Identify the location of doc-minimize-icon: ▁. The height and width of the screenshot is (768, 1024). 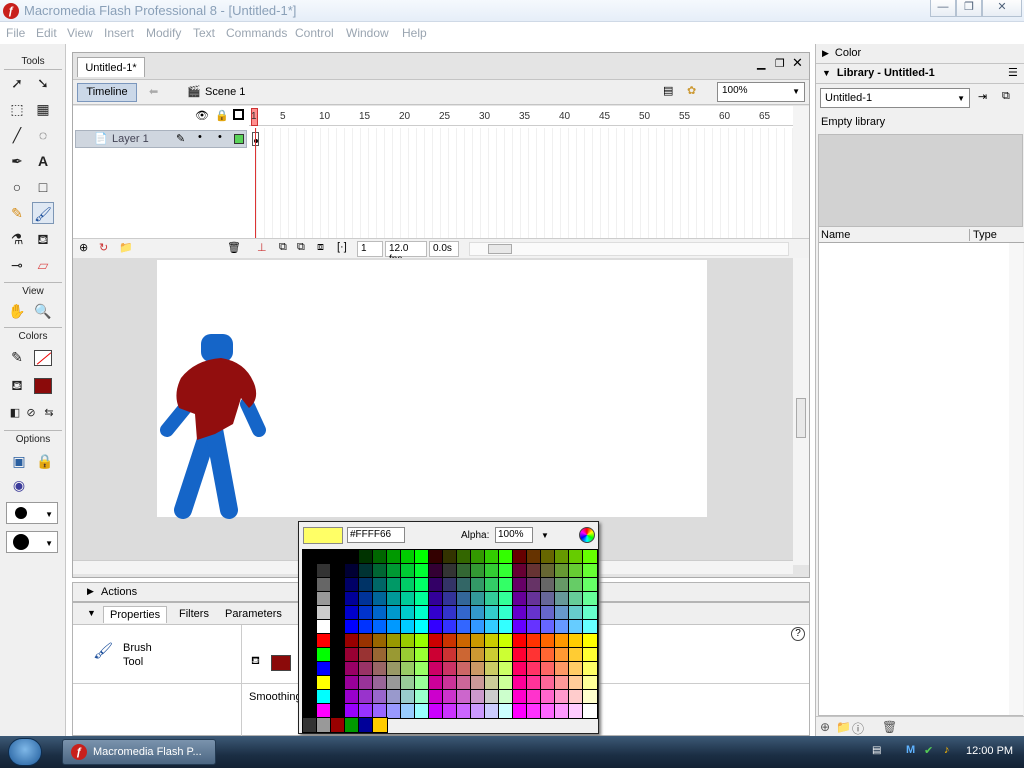
(761, 63).